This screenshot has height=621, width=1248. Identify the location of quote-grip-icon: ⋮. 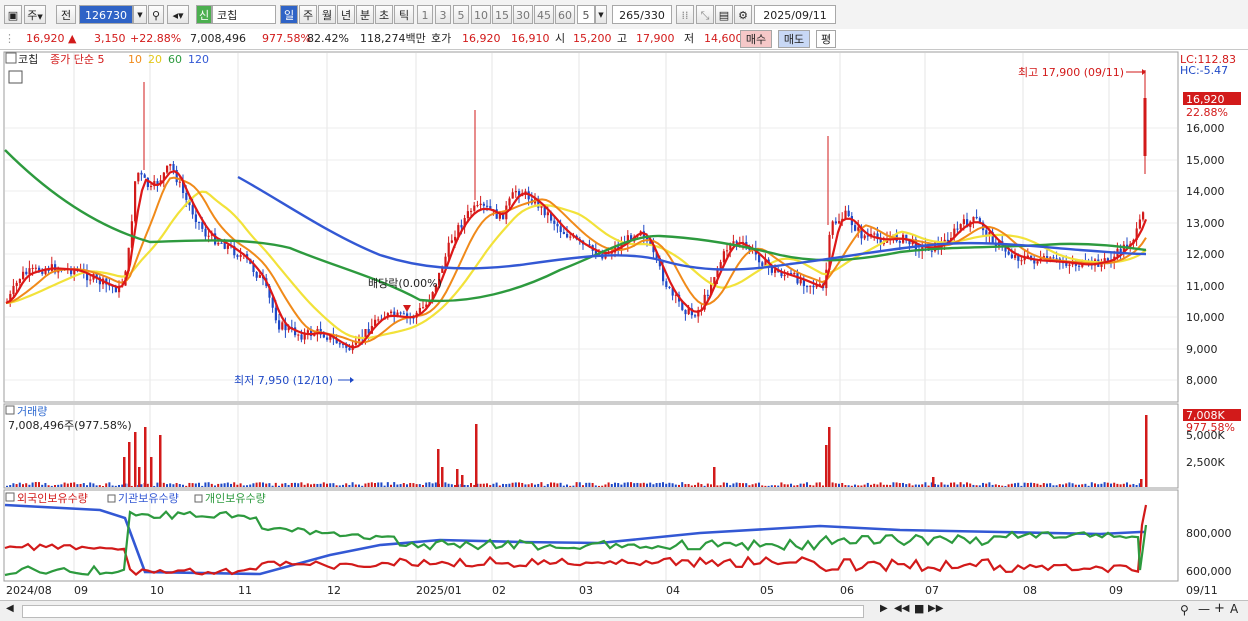
(9, 38).